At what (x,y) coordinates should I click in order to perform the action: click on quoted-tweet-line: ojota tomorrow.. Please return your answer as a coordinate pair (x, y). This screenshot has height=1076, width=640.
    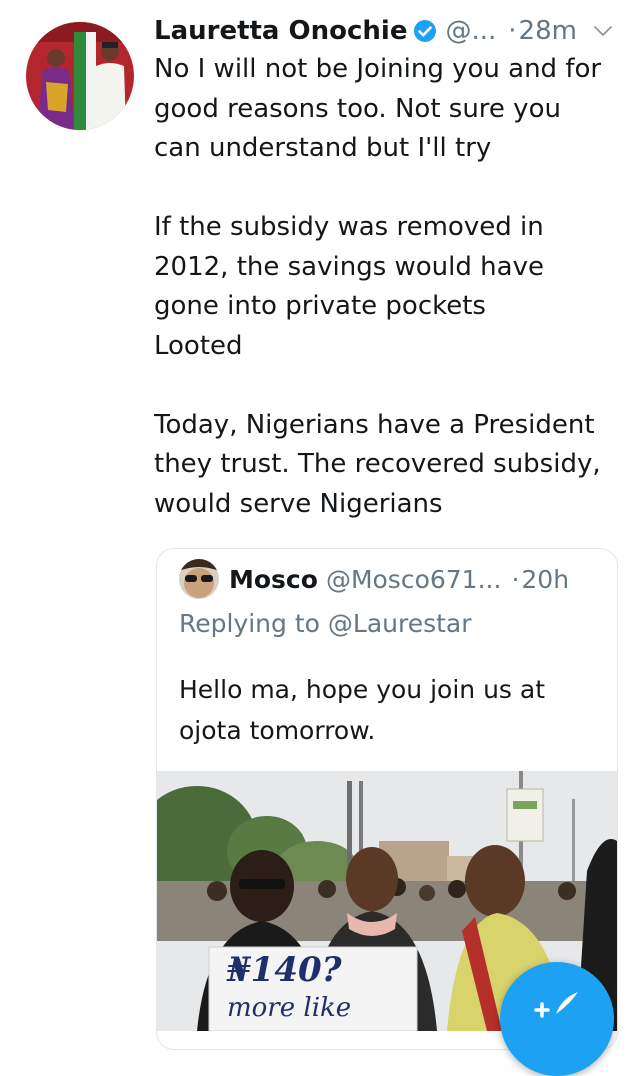
    Looking at the image, I should click on (277, 730).